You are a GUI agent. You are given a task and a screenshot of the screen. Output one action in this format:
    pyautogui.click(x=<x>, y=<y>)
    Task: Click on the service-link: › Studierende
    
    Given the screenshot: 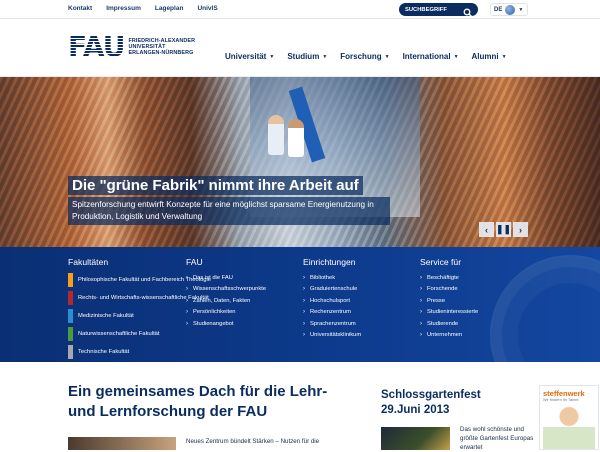 What is the action you would take?
    pyautogui.click(x=449, y=324)
    